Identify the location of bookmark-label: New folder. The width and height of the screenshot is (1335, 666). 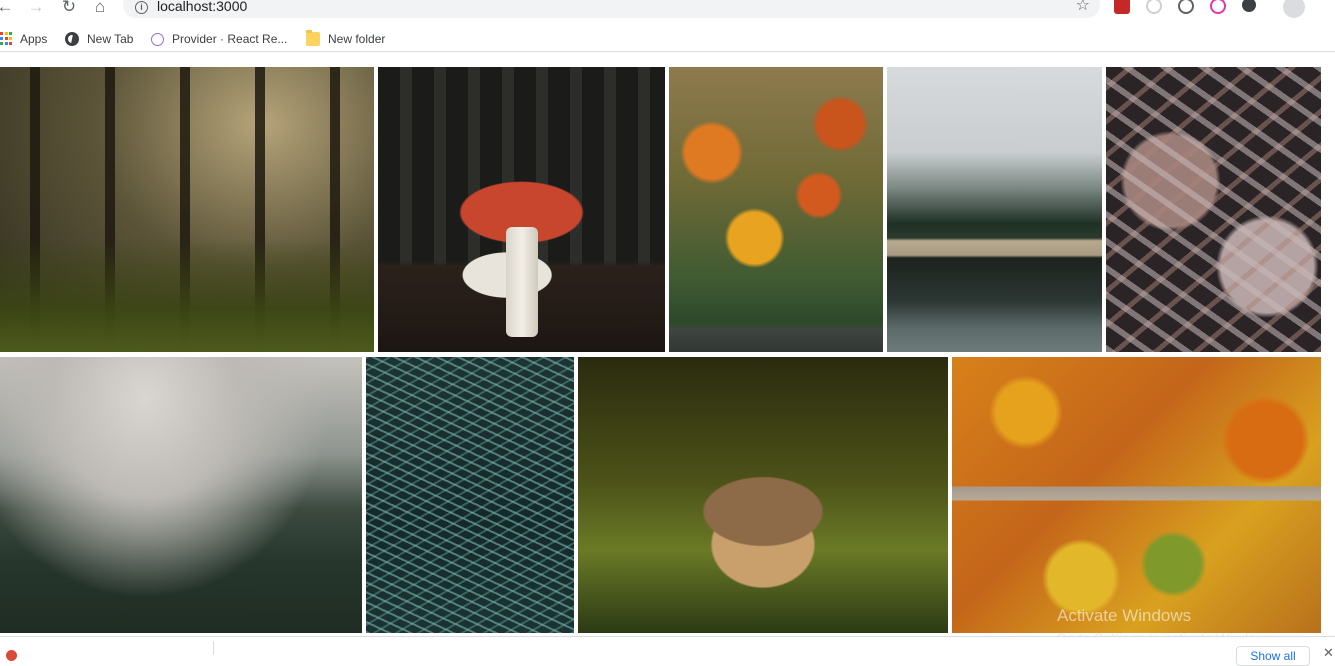
(357, 39).